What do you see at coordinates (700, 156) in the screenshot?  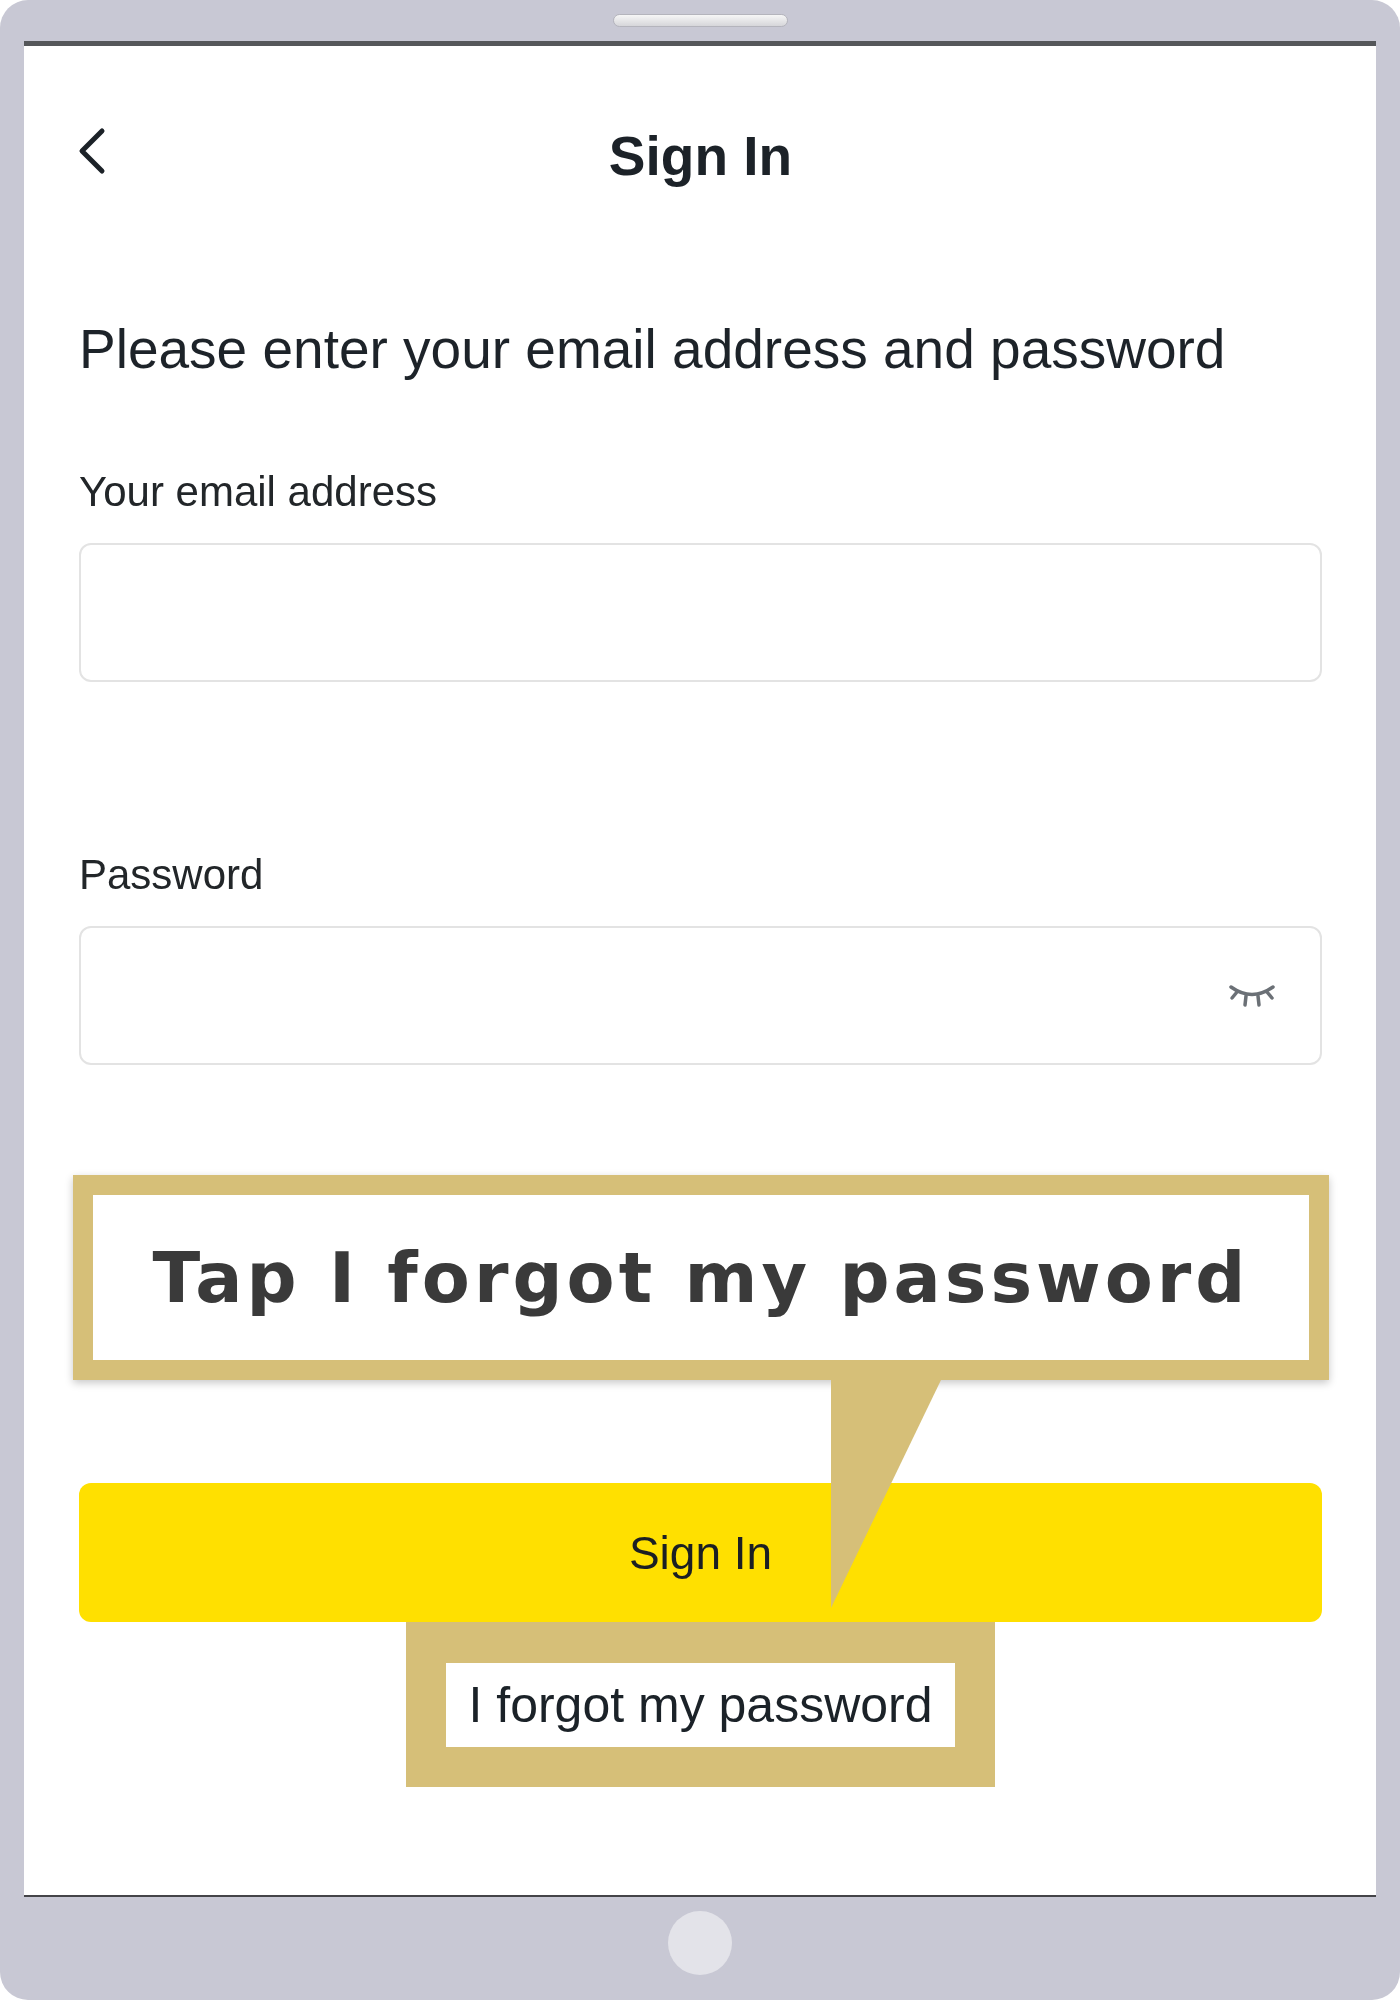 I see `page-title: Sign In` at bounding box center [700, 156].